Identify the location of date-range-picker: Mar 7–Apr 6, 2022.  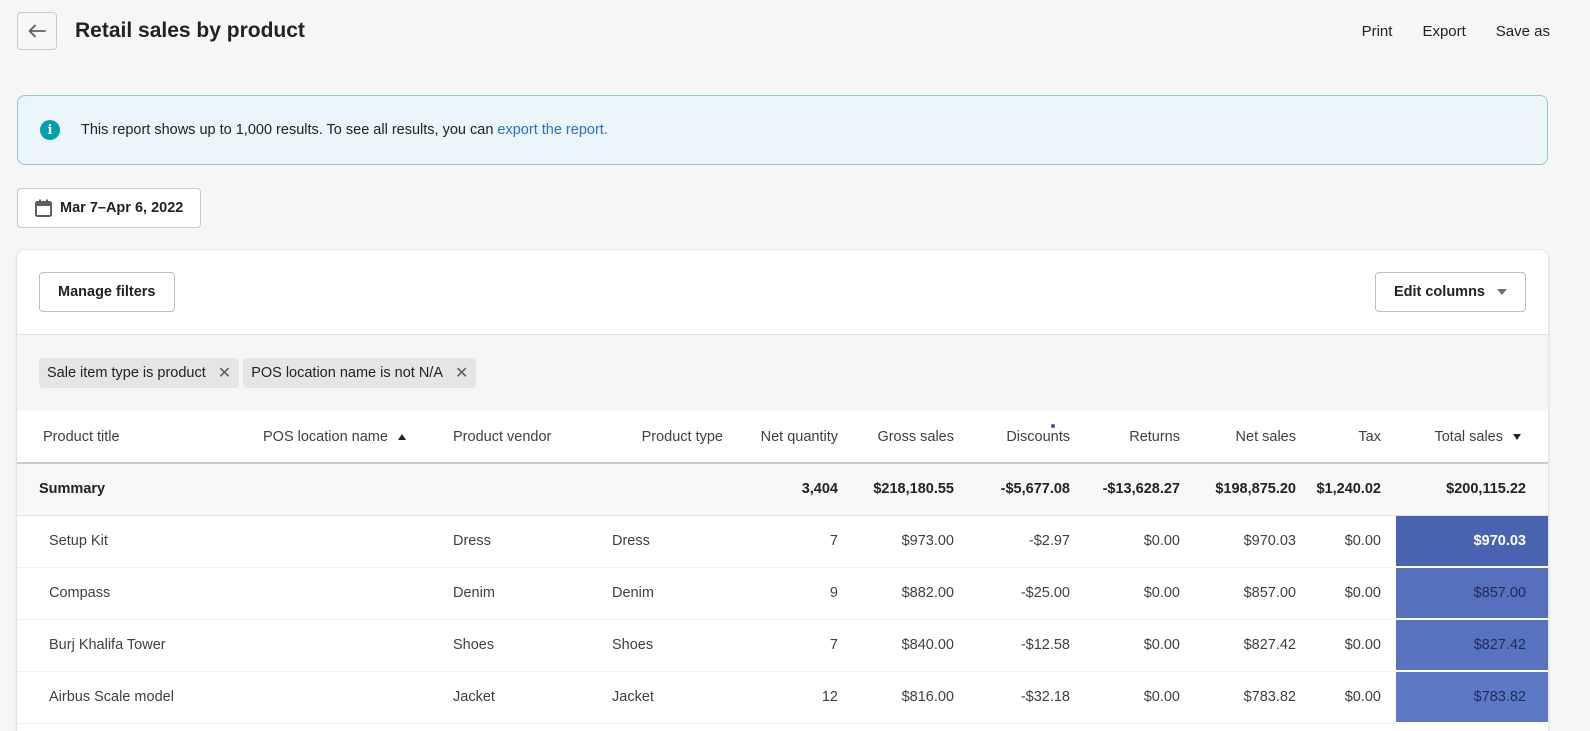
(109, 208).